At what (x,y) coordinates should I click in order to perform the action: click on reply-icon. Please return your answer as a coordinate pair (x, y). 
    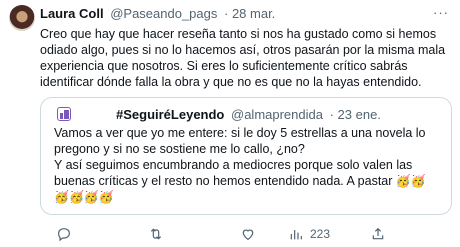
    Looking at the image, I should click on (64, 235).